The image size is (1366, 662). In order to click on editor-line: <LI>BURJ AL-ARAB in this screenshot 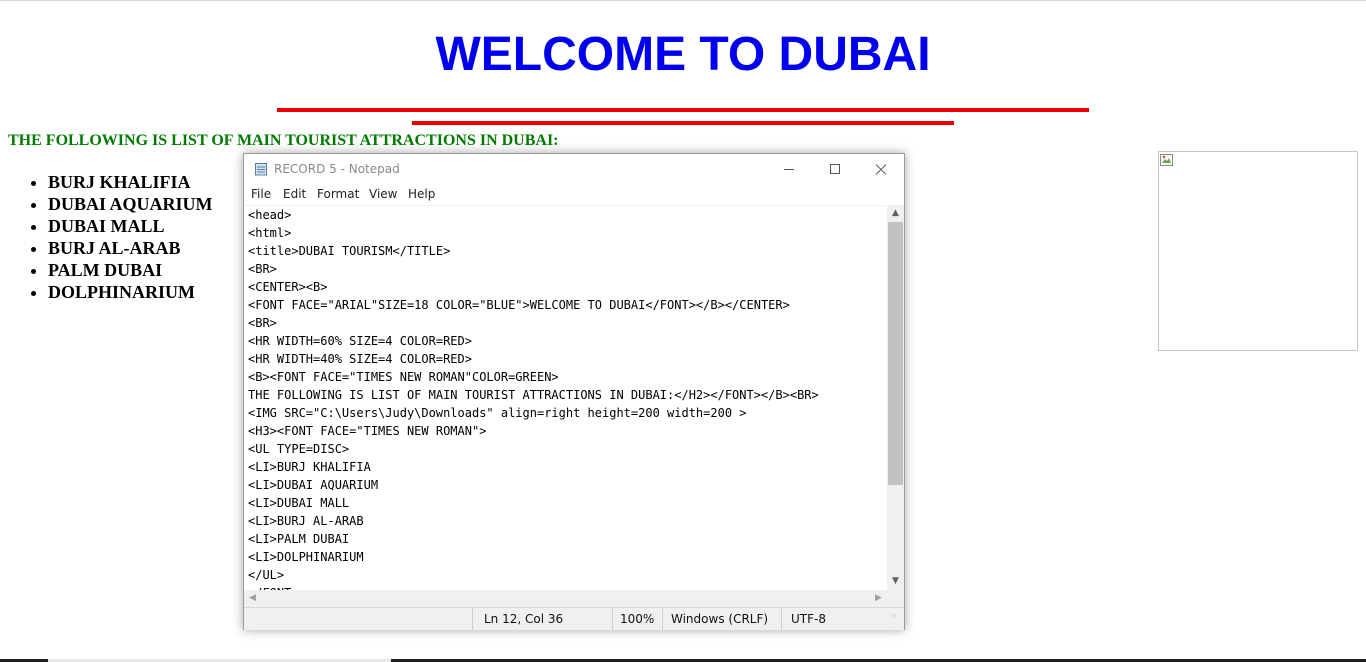, I will do `click(306, 521)`.